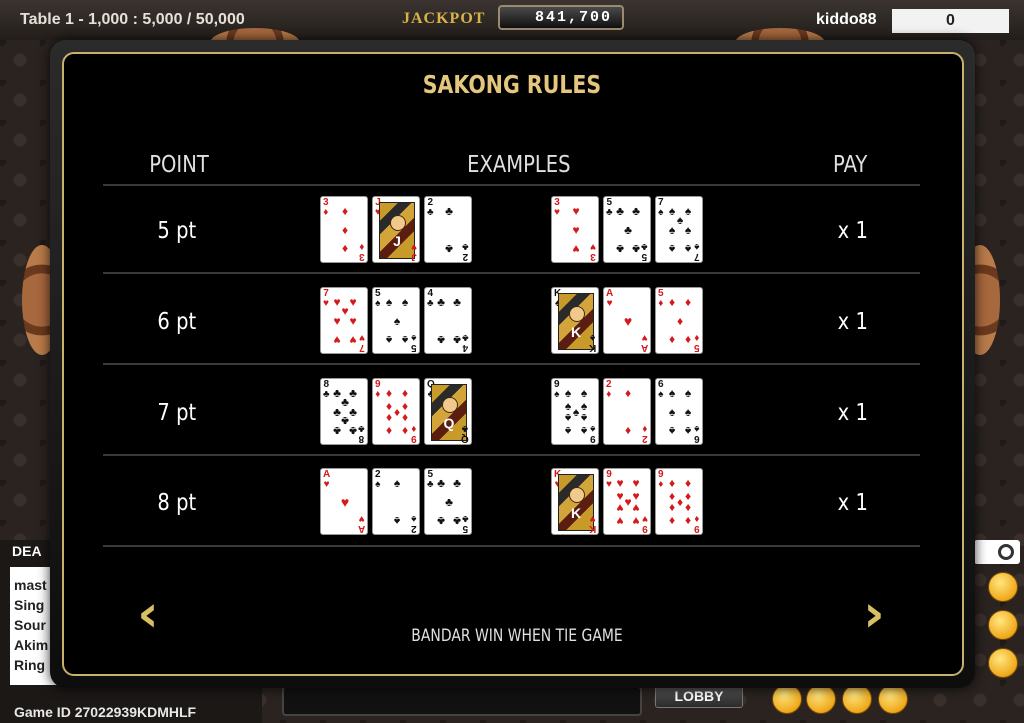 The width and height of the screenshot is (1024, 723). Describe the element at coordinates (661, 389) in the screenshot. I see `card-rank: 6 ♠` at that location.